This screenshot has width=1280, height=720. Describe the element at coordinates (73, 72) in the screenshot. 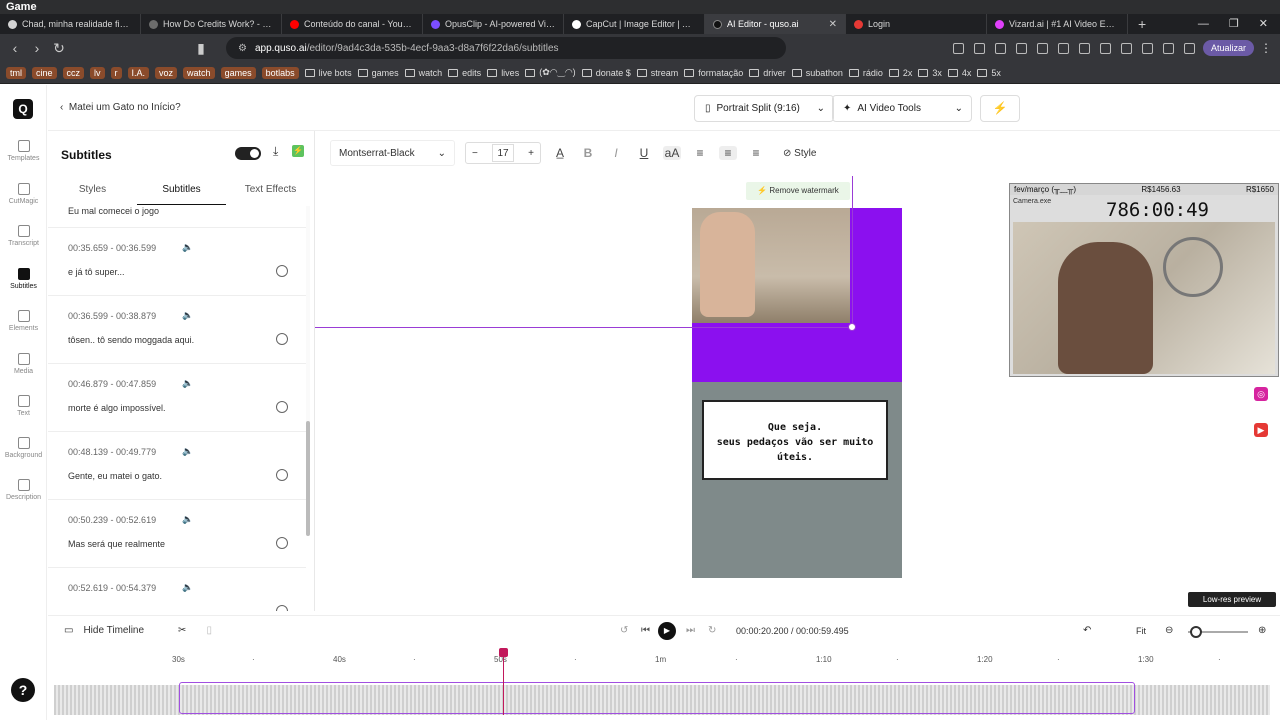

I see `bookmark-item: ccz` at that location.